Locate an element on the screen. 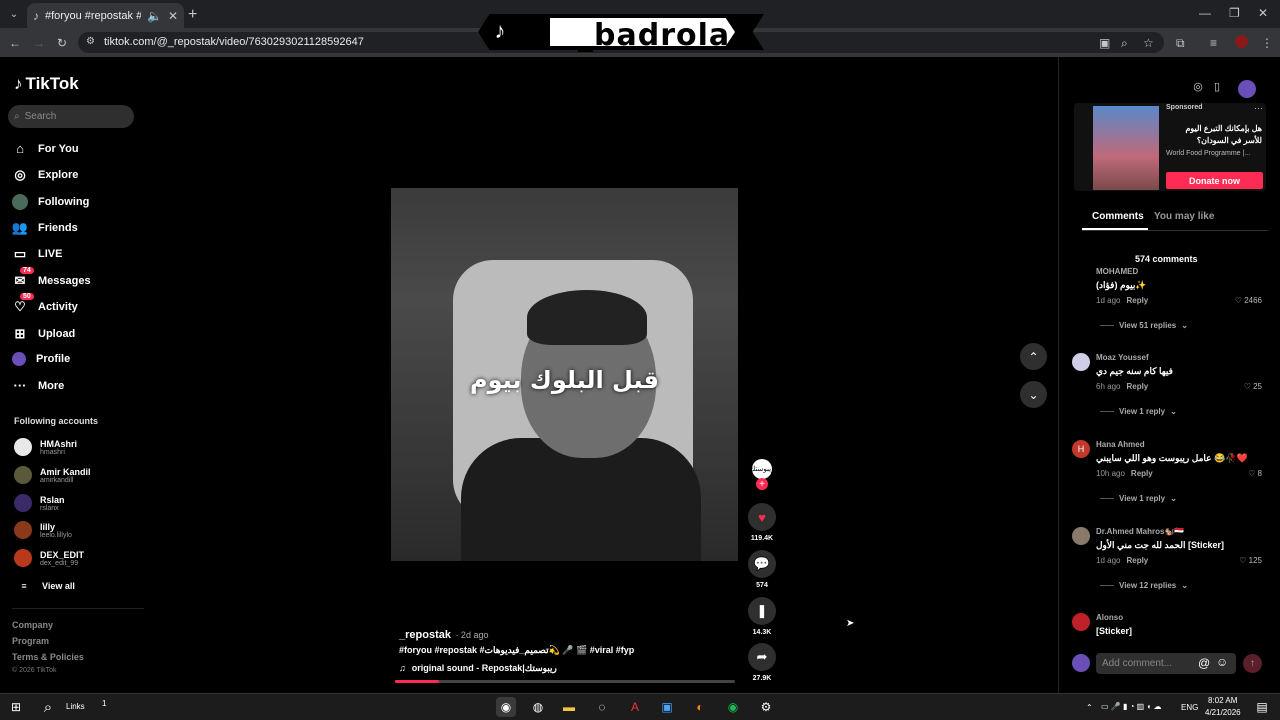 The image size is (1280, 720). nav-following: Following is located at coordinates (50, 202).